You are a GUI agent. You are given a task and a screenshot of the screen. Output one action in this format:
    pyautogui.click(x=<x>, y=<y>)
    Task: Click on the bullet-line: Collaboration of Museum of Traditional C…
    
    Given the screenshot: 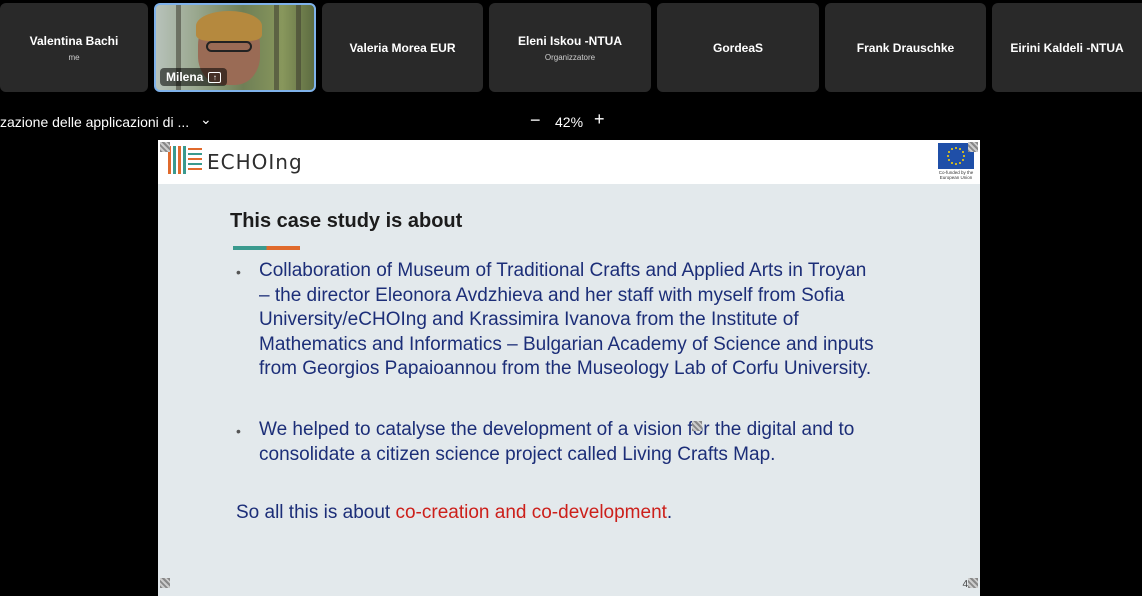 What is the action you would take?
    pyautogui.click(x=563, y=270)
    